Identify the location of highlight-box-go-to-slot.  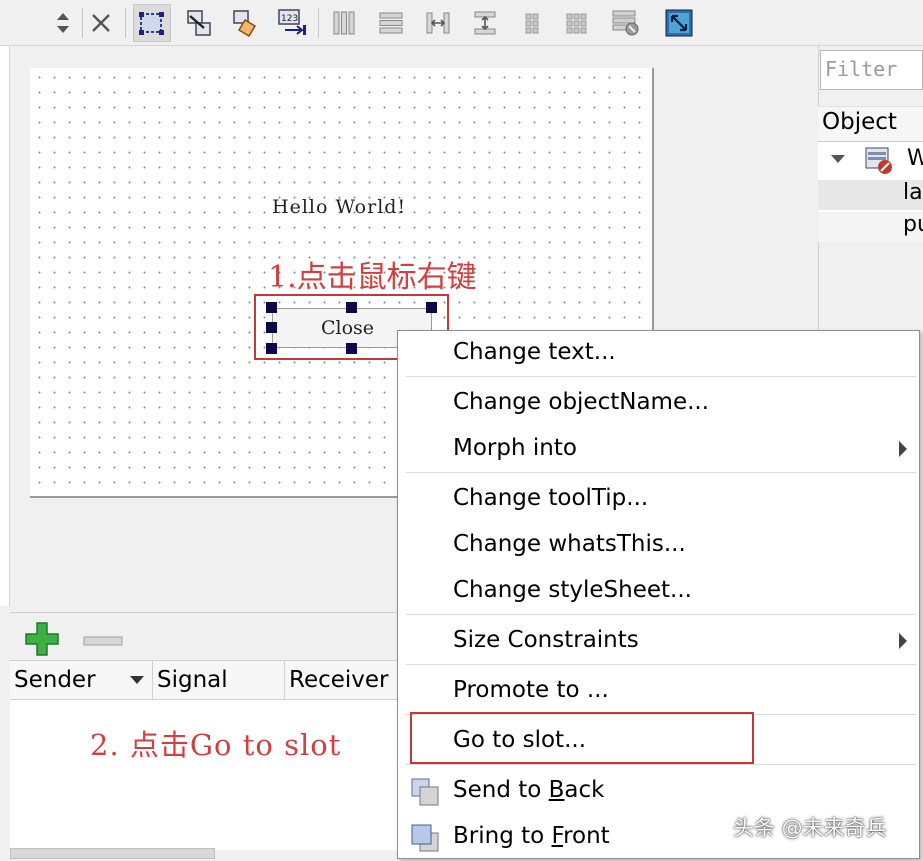
(582, 738).